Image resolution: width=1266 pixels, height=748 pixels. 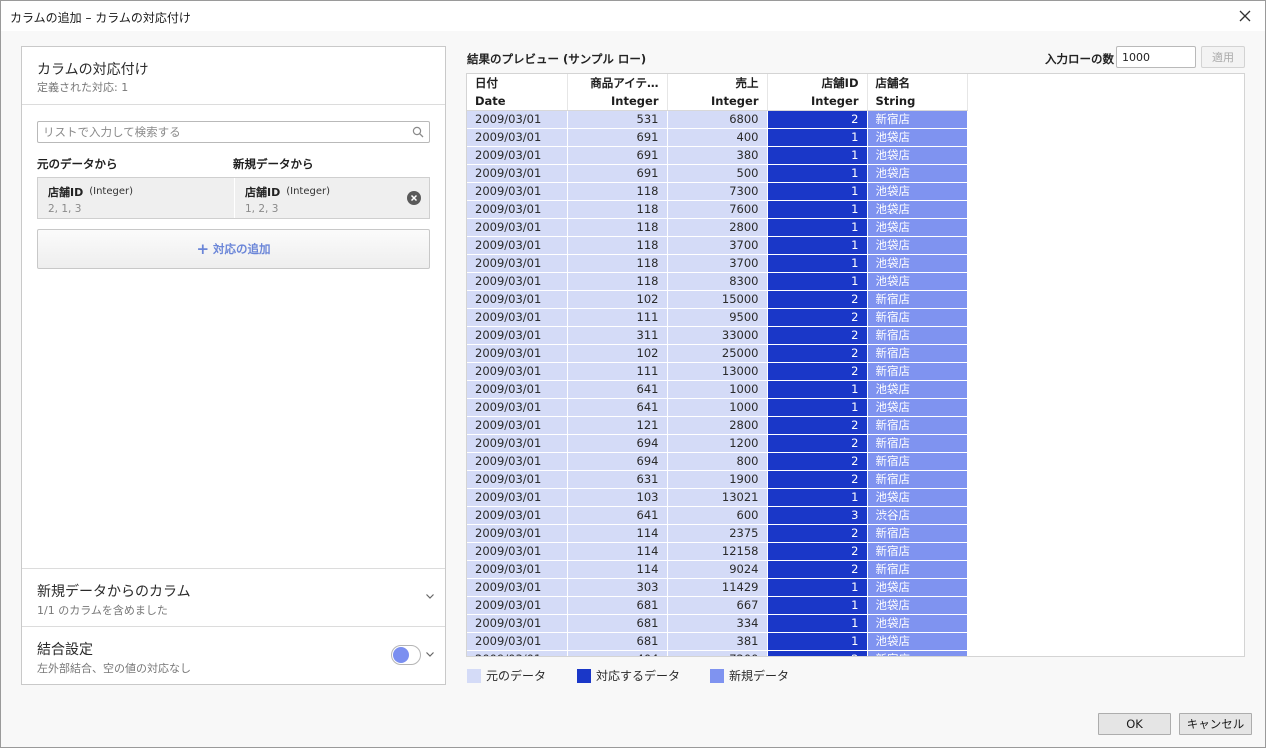 What do you see at coordinates (114, 592) in the screenshot?
I see `new-columns-title: 新規データからのカラム` at bounding box center [114, 592].